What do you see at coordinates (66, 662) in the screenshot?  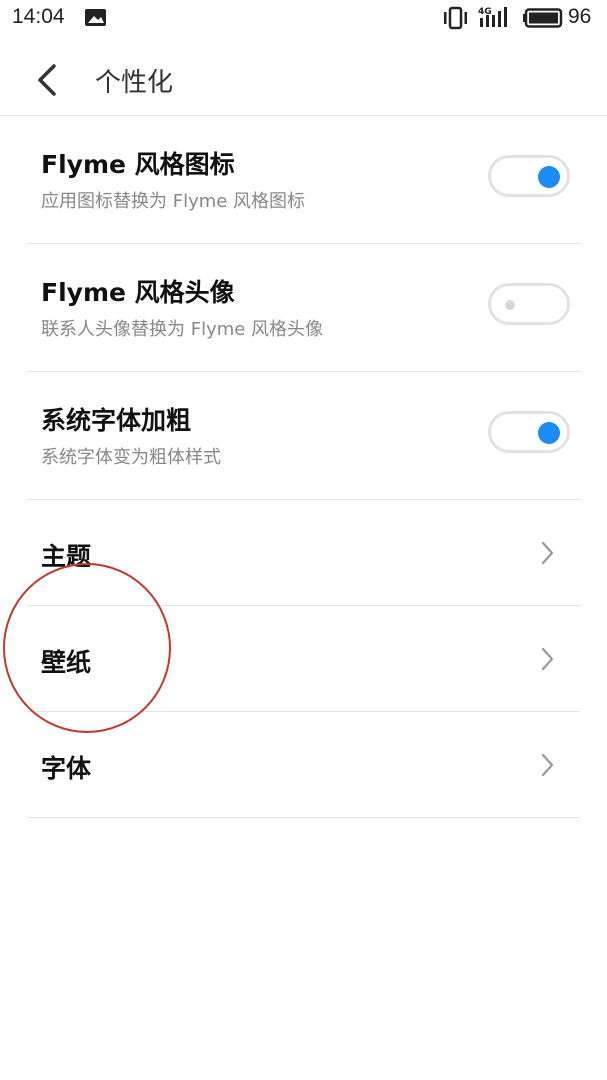 I see `setting-title: 壁纸` at bounding box center [66, 662].